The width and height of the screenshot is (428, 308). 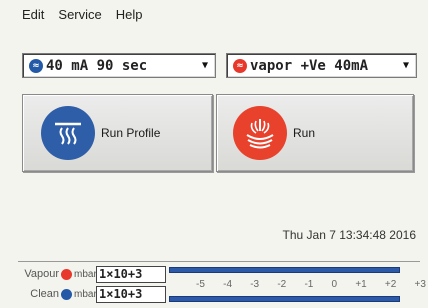 I want to click on run-label: Run, so click(x=304, y=133).